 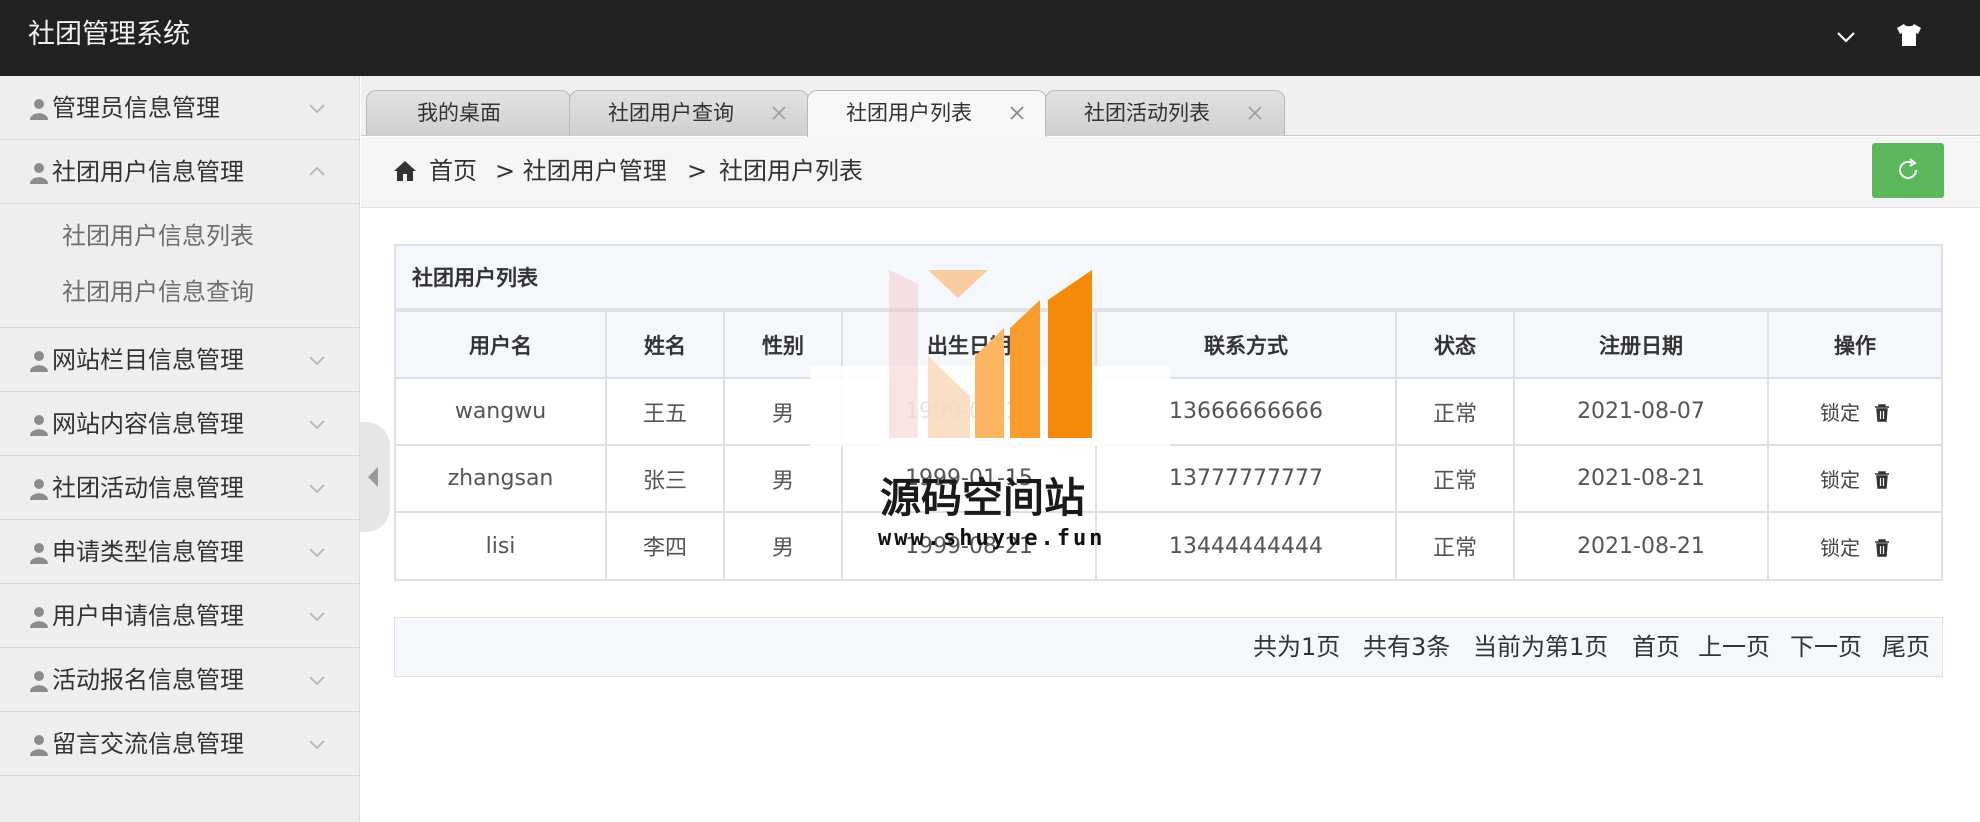 What do you see at coordinates (665, 478) in the screenshot?
I see `cell-name: 张三` at bounding box center [665, 478].